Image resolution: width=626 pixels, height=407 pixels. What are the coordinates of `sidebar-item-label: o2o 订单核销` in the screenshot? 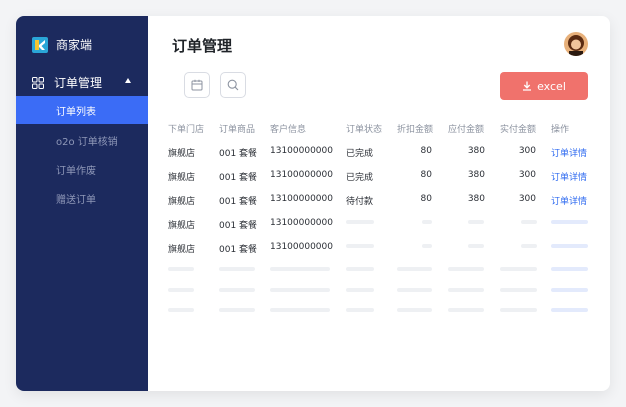 It's located at (87, 142).